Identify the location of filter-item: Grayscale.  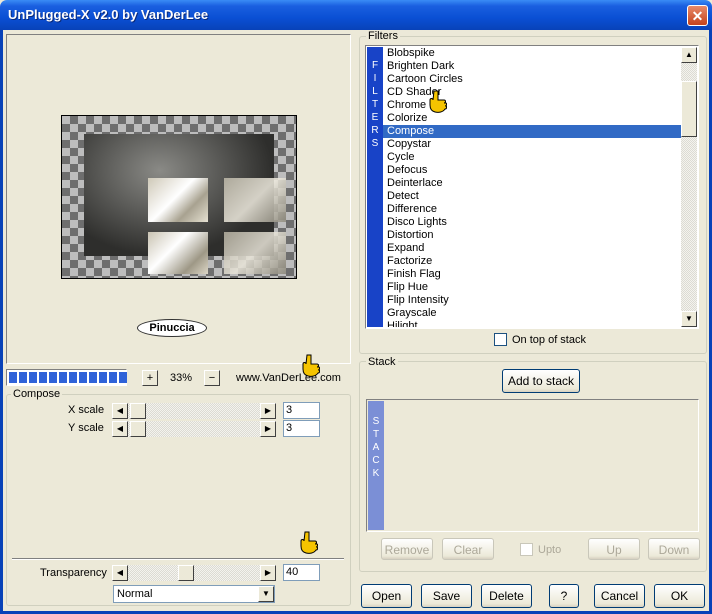
(532, 313).